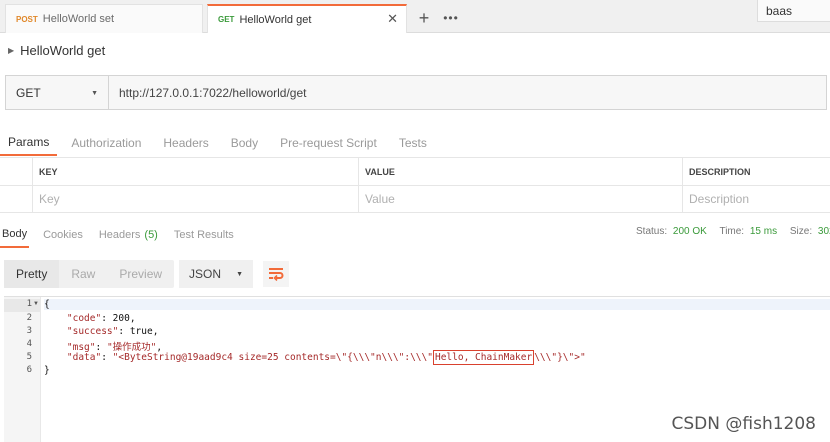  Describe the element at coordinates (106, 143) in the screenshot. I see `tab-authorization: Authorization` at that location.